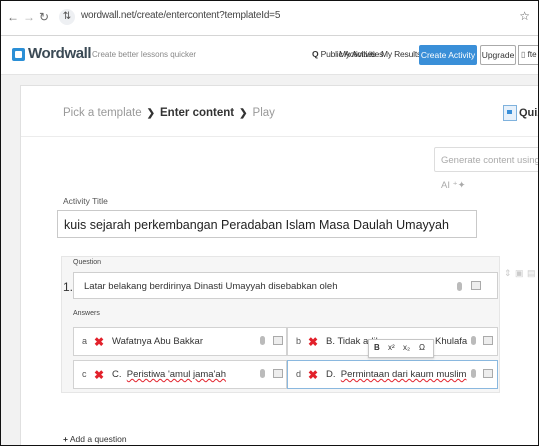 Image resolution: width=539 pixels, height=446 pixels. Describe the element at coordinates (459, 185) in the screenshot. I see `sparkle-icon: ⁺✦` at that location.